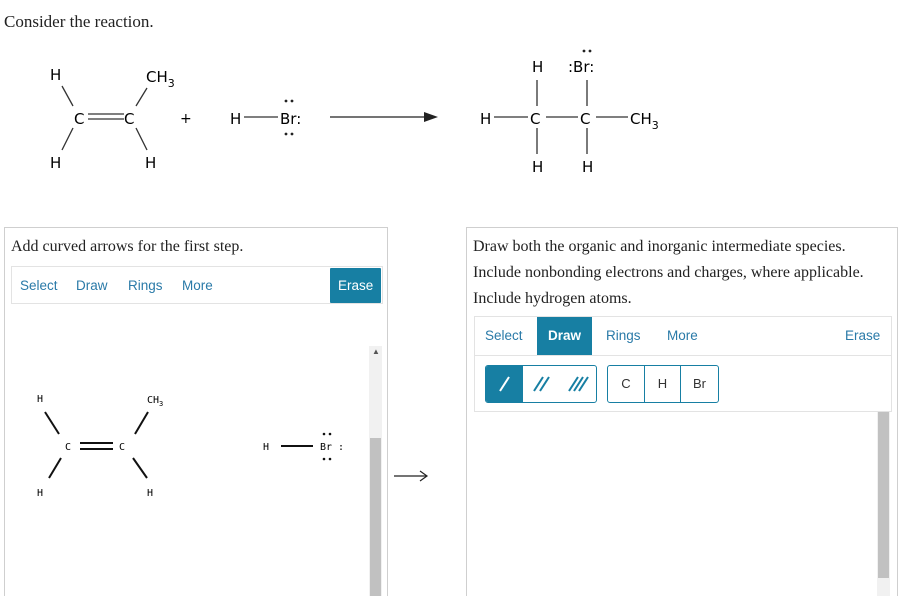 The height and width of the screenshot is (596, 904). I want to click on triple-bond-icon, so click(578, 384).